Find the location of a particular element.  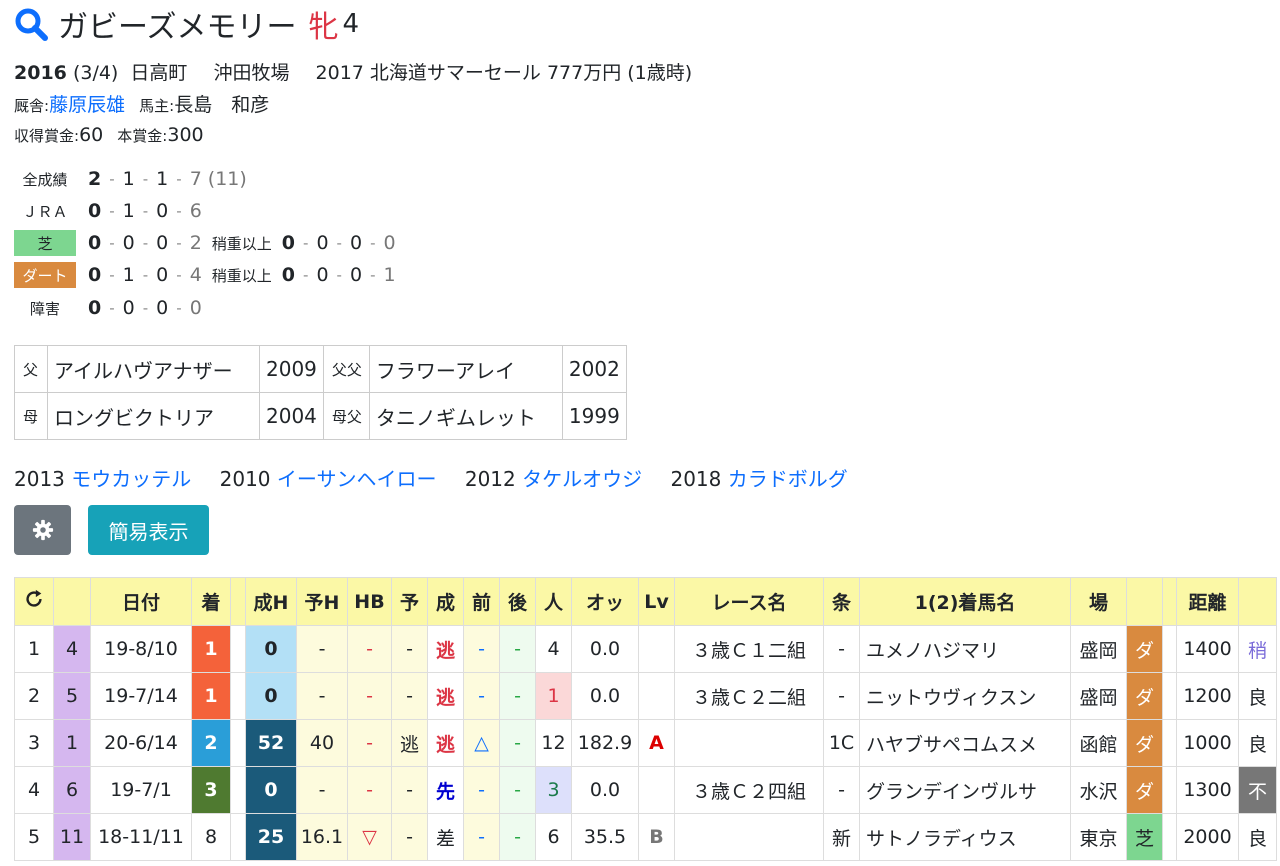

col-header-finish: 着 is located at coordinates (211, 601).